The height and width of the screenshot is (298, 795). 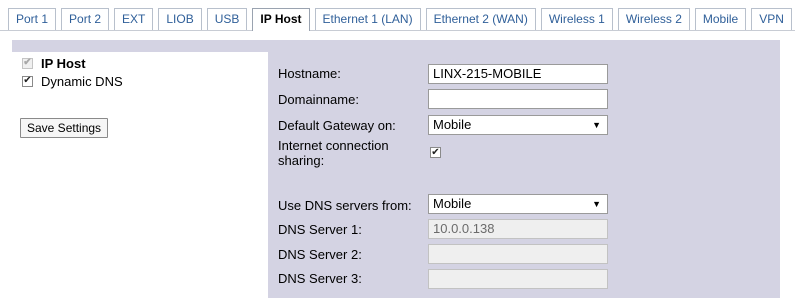 What do you see at coordinates (82, 81) in the screenshot?
I see `tree-item-label: Dynamic DNS` at bounding box center [82, 81].